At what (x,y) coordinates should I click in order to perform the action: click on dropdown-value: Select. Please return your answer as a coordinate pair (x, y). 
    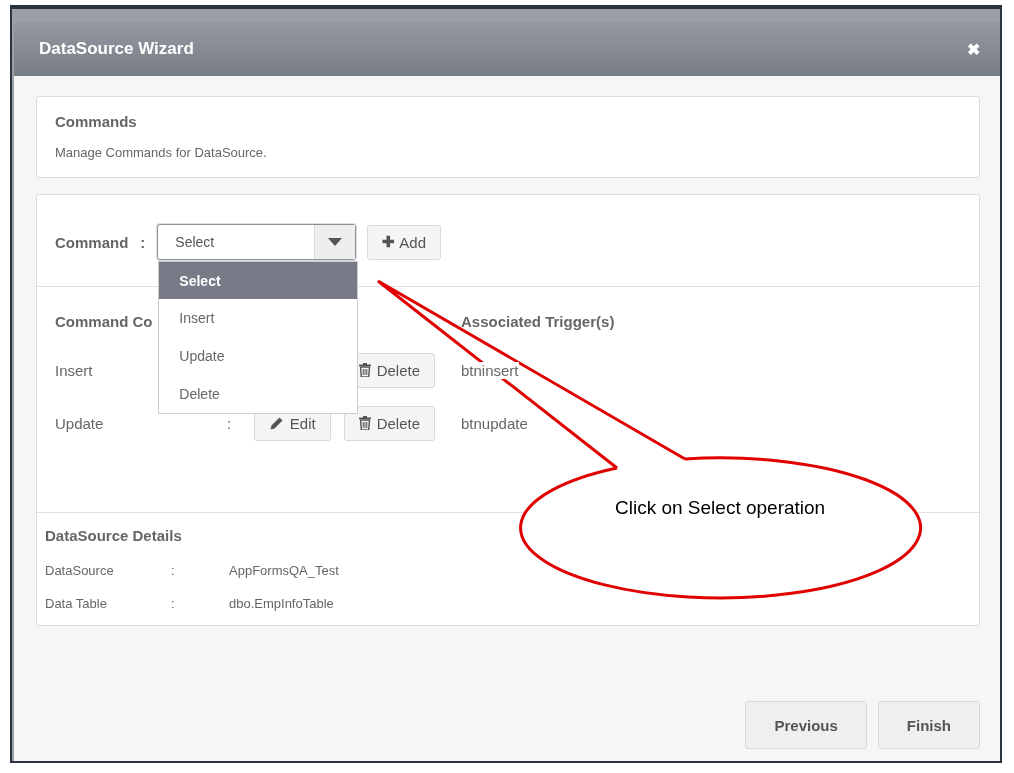
    Looking at the image, I should click on (195, 242).